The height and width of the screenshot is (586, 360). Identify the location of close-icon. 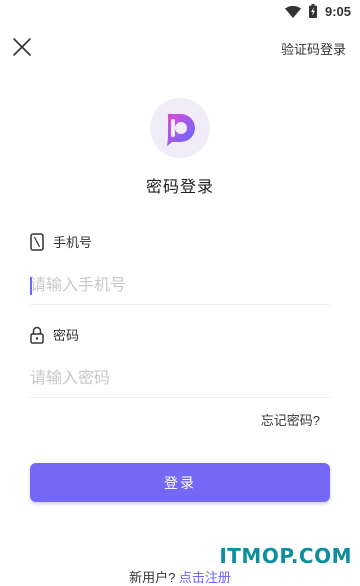
(22, 47).